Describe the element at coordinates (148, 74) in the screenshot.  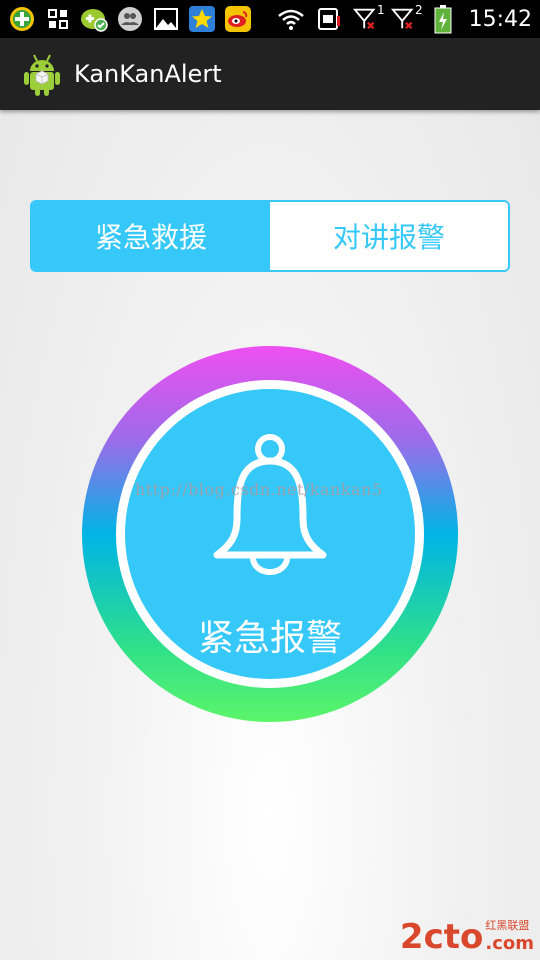
I see `app-title: KanKanAlert` at that location.